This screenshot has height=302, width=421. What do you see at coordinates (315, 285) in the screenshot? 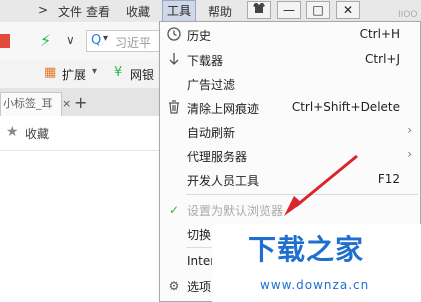
I see `watermark-url: www.downza.cn` at bounding box center [315, 285].